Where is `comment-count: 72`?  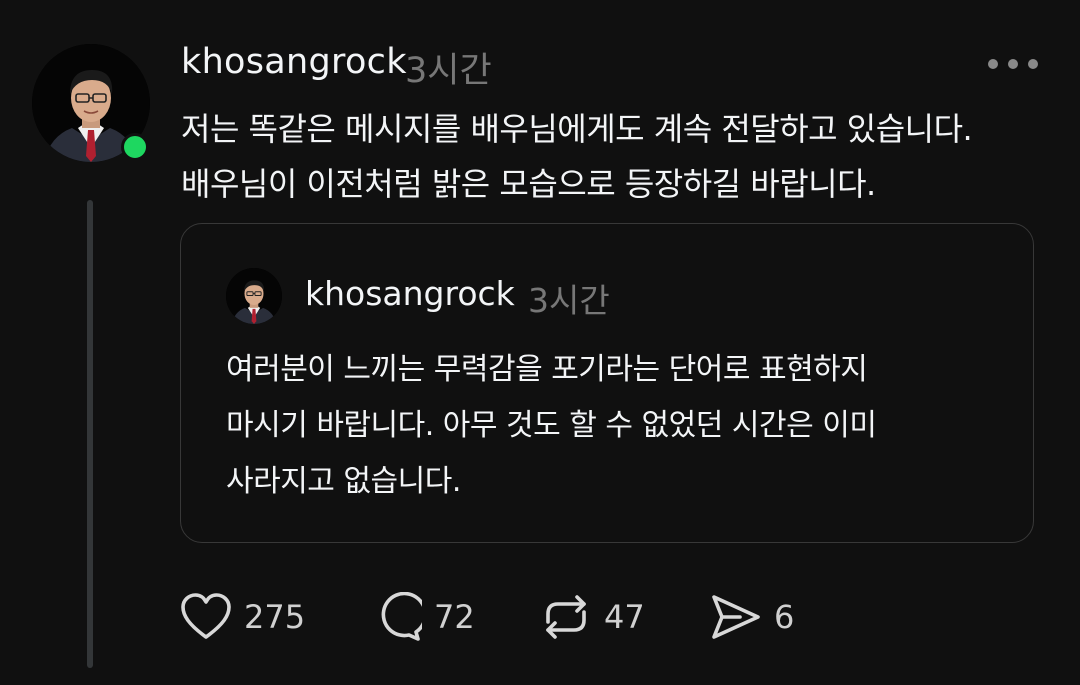 comment-count: 72 is located at coordinates (454, 617).